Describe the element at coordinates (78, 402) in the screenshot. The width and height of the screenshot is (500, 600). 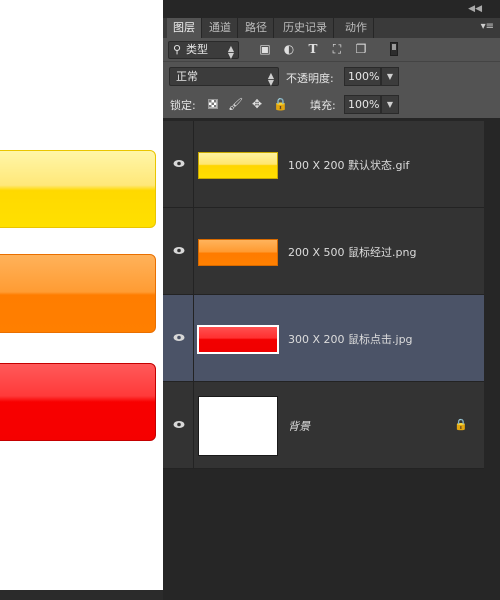
I see `red-button-preview` at that location.